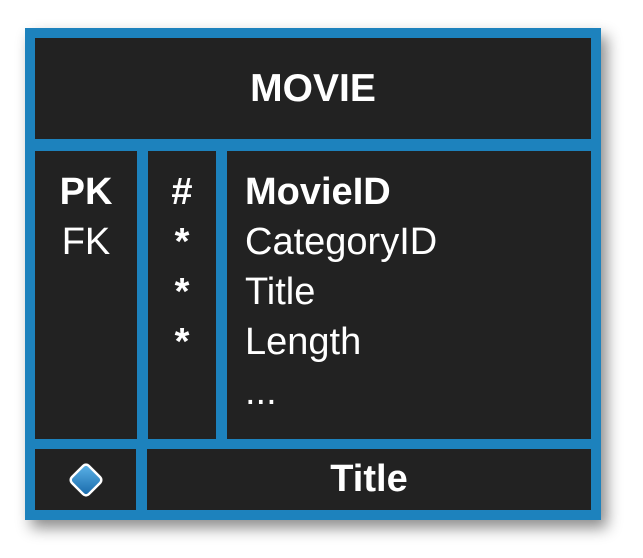  I want to click on key-fk: FK, so click(86, 242).